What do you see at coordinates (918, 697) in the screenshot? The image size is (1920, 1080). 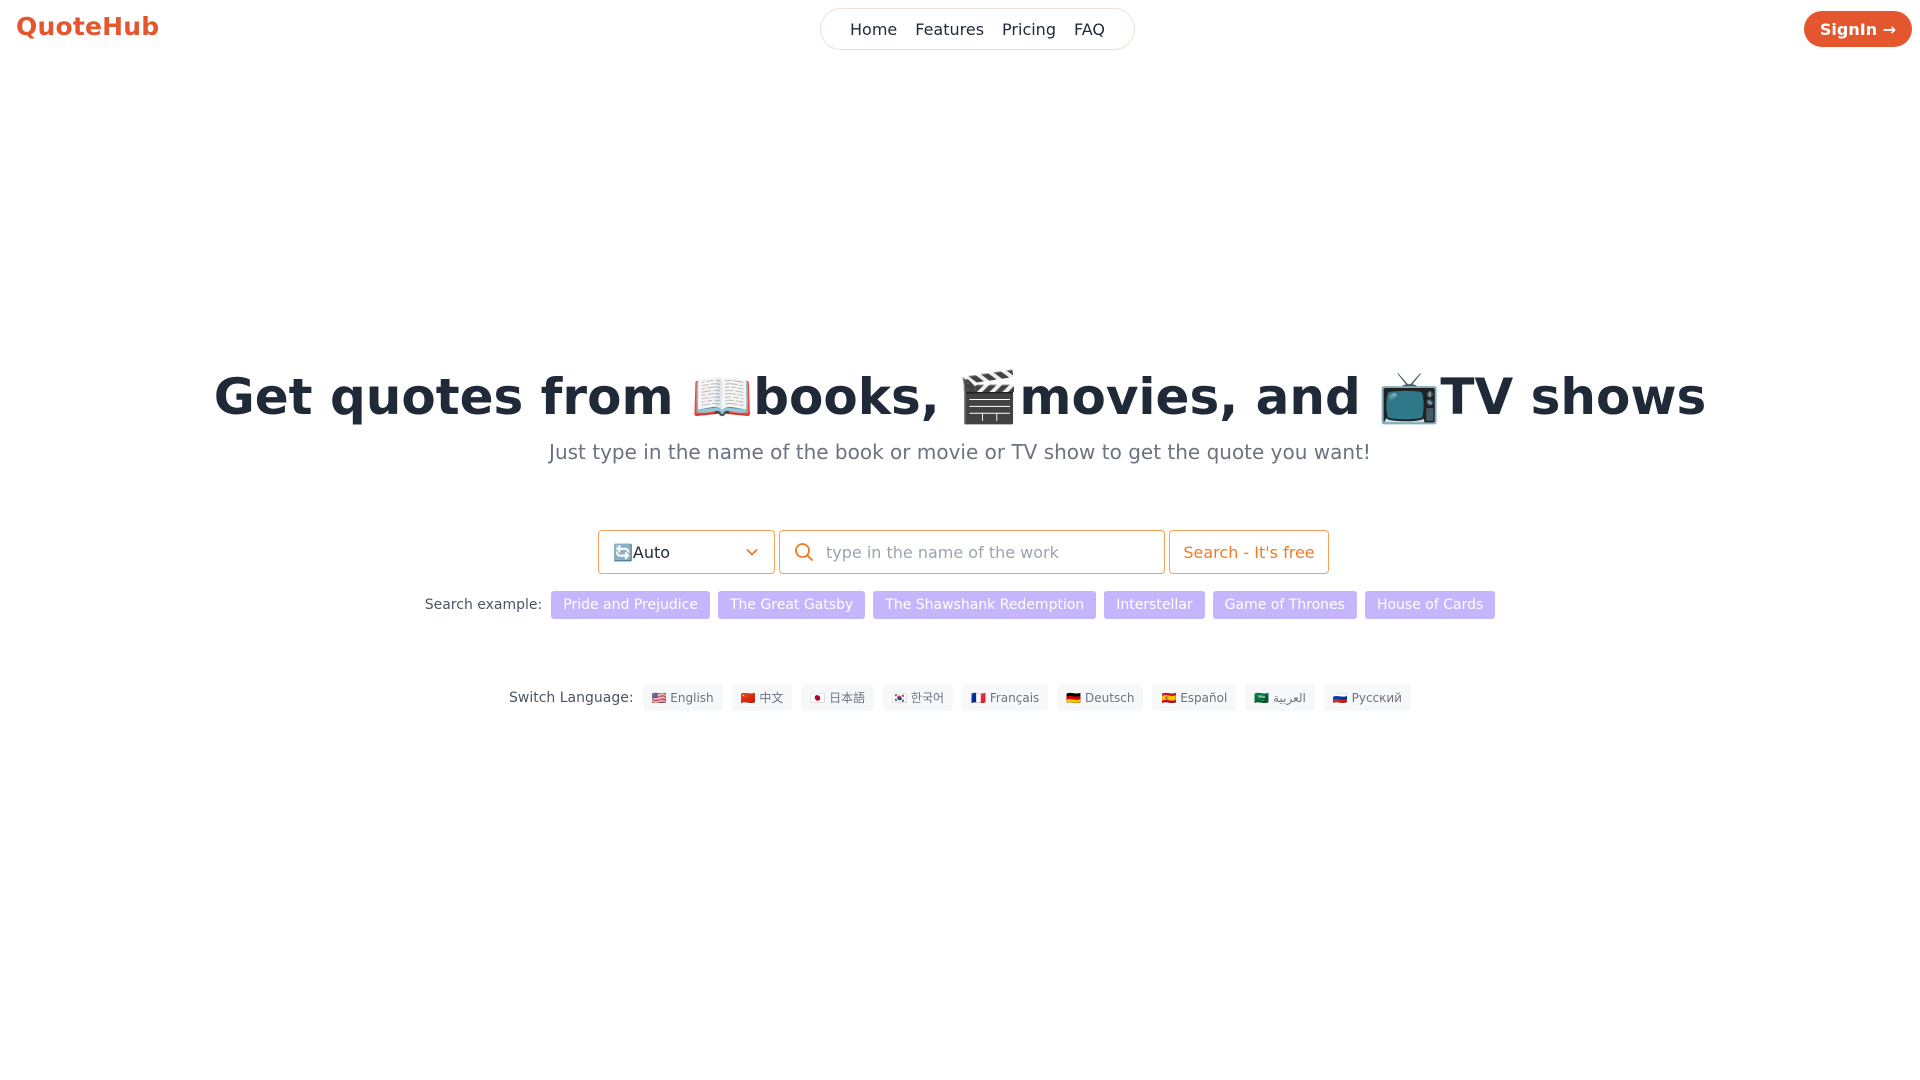 I see `language-option-korean: 🇰🇷 한국어` at bounding box center [918, 697].